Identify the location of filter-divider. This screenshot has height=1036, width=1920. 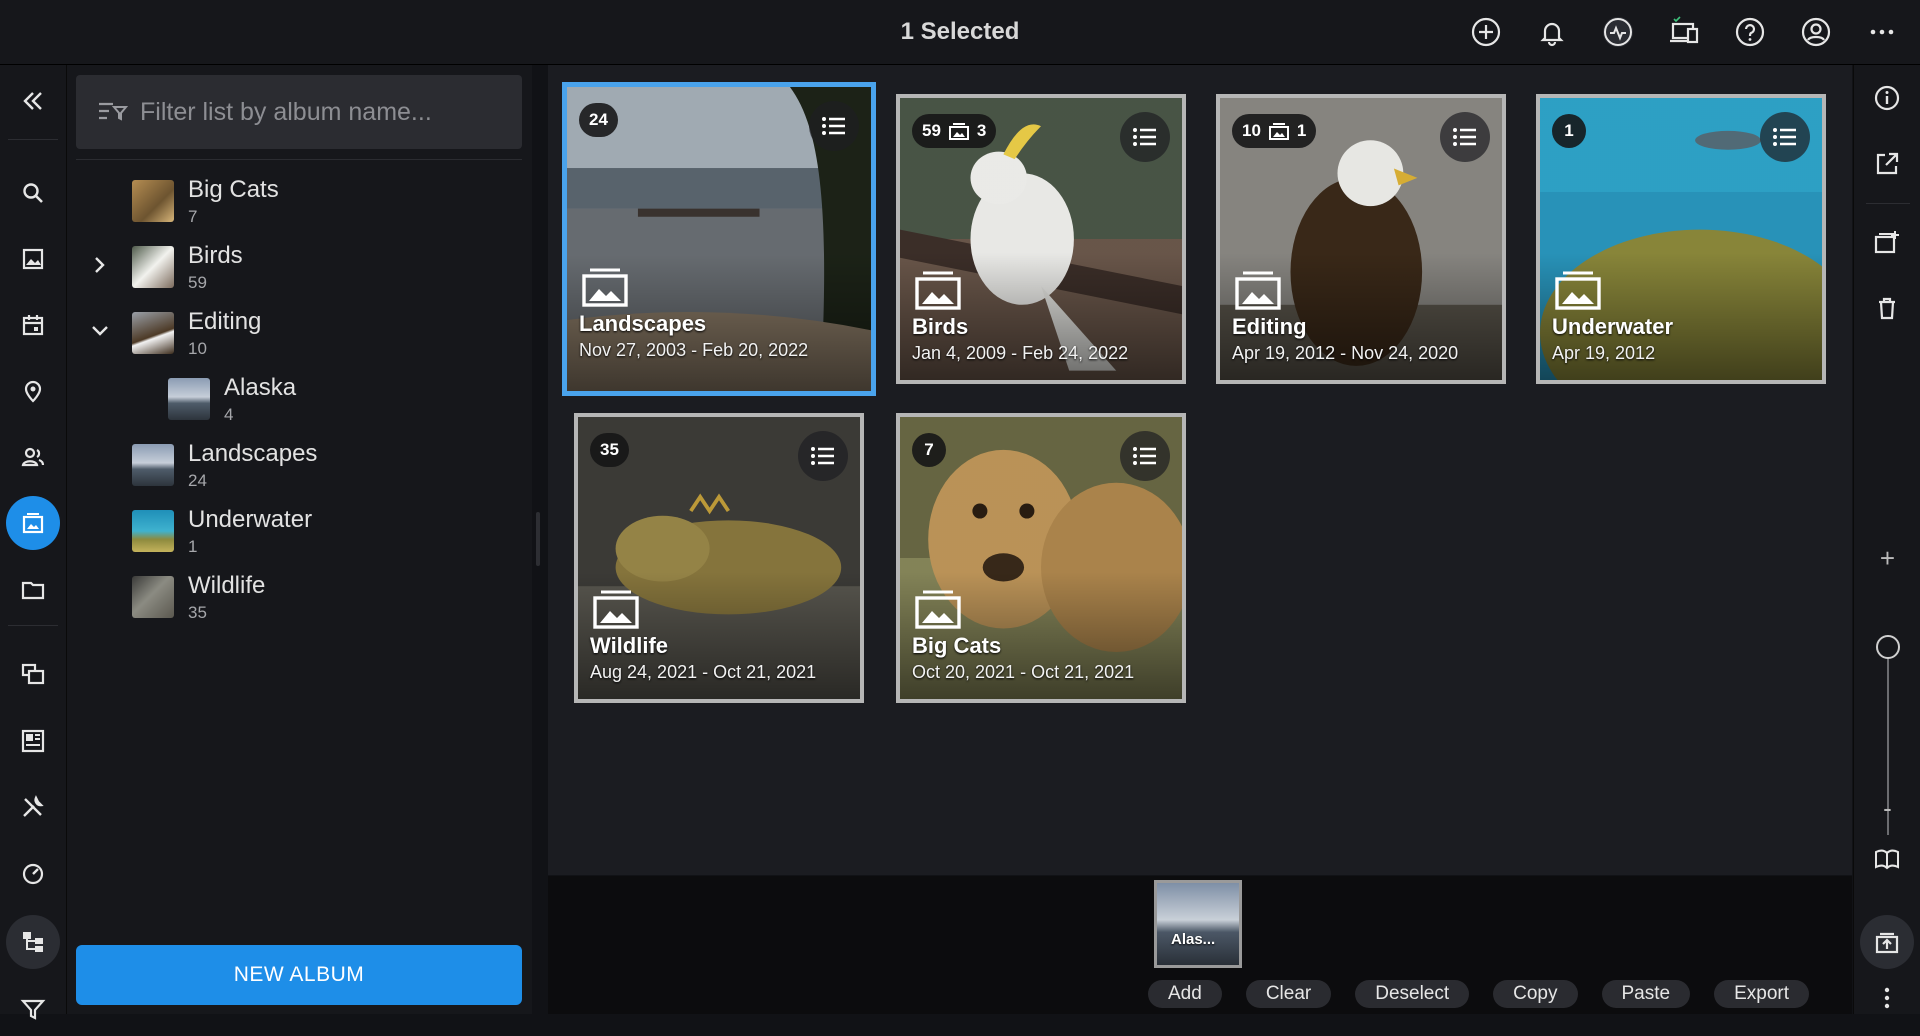
(299, 159).